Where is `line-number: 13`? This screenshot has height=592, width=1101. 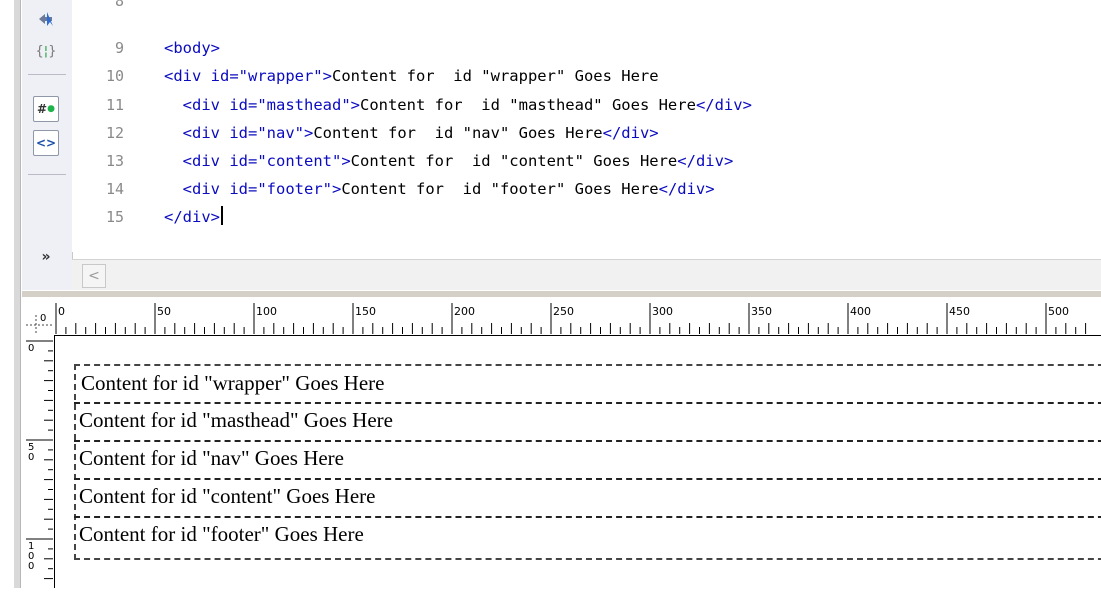
line-number: 13 is located at coordinates (114, 161).